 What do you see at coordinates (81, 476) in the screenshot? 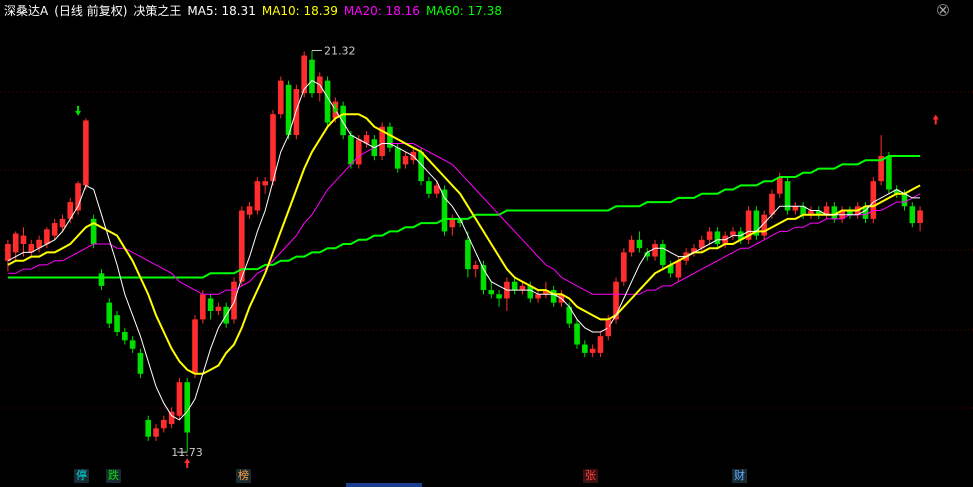
I see `event-tag-halt: 停` at bounding box center [81, 476].